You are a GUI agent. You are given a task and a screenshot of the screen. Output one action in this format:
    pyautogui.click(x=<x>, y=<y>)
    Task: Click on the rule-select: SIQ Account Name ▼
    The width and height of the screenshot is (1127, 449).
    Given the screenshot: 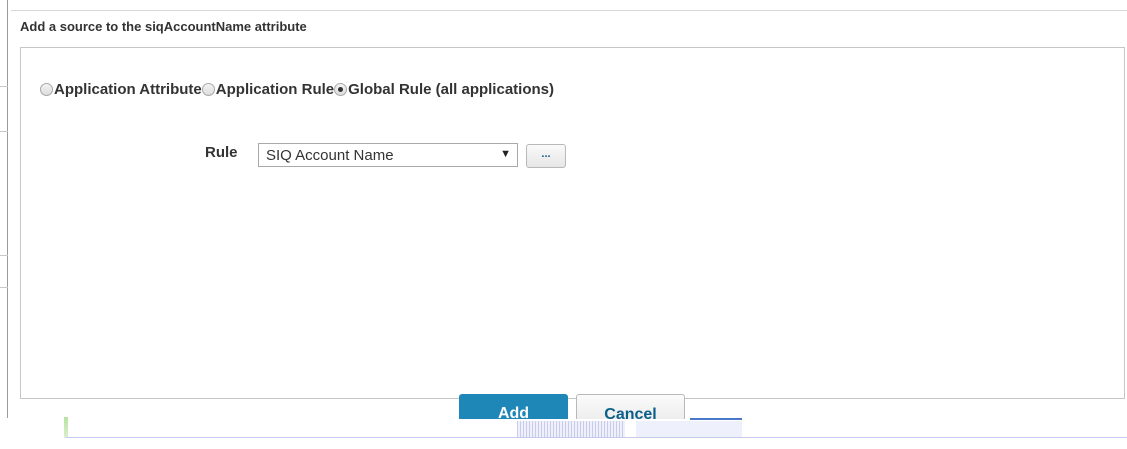 What is the action you would take?
    pyautogui.click(x=388, y=155)
    